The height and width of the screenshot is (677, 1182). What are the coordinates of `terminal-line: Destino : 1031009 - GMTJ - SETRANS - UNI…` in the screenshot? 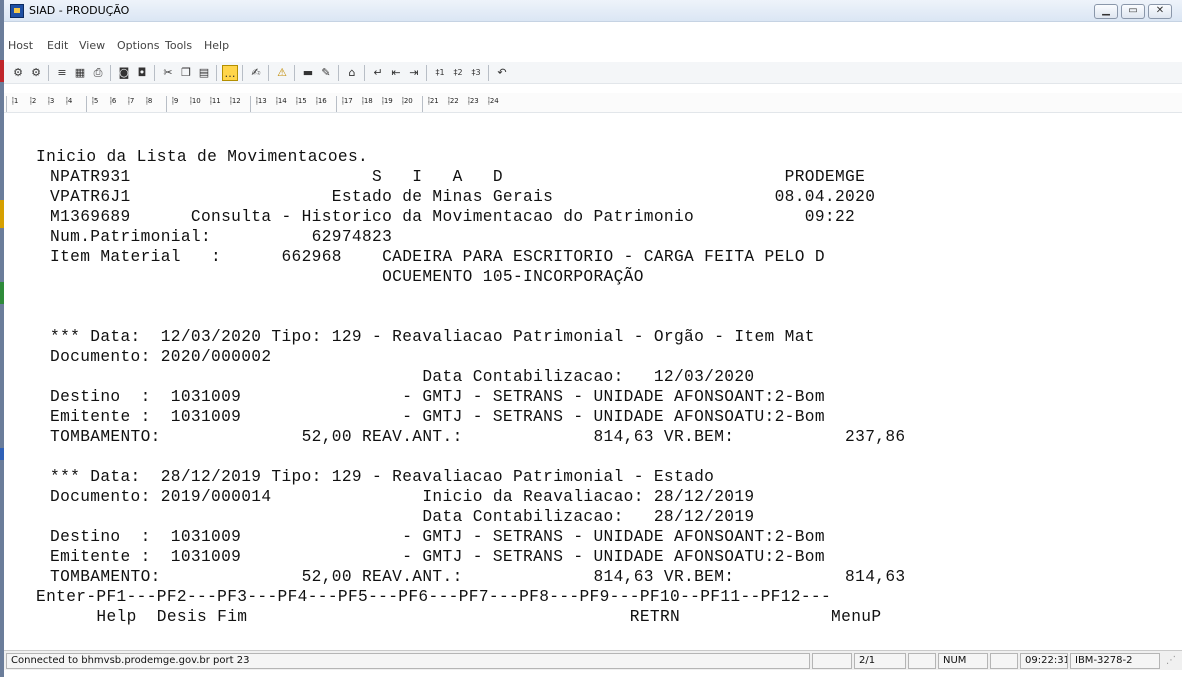 It's located at (437, 397).